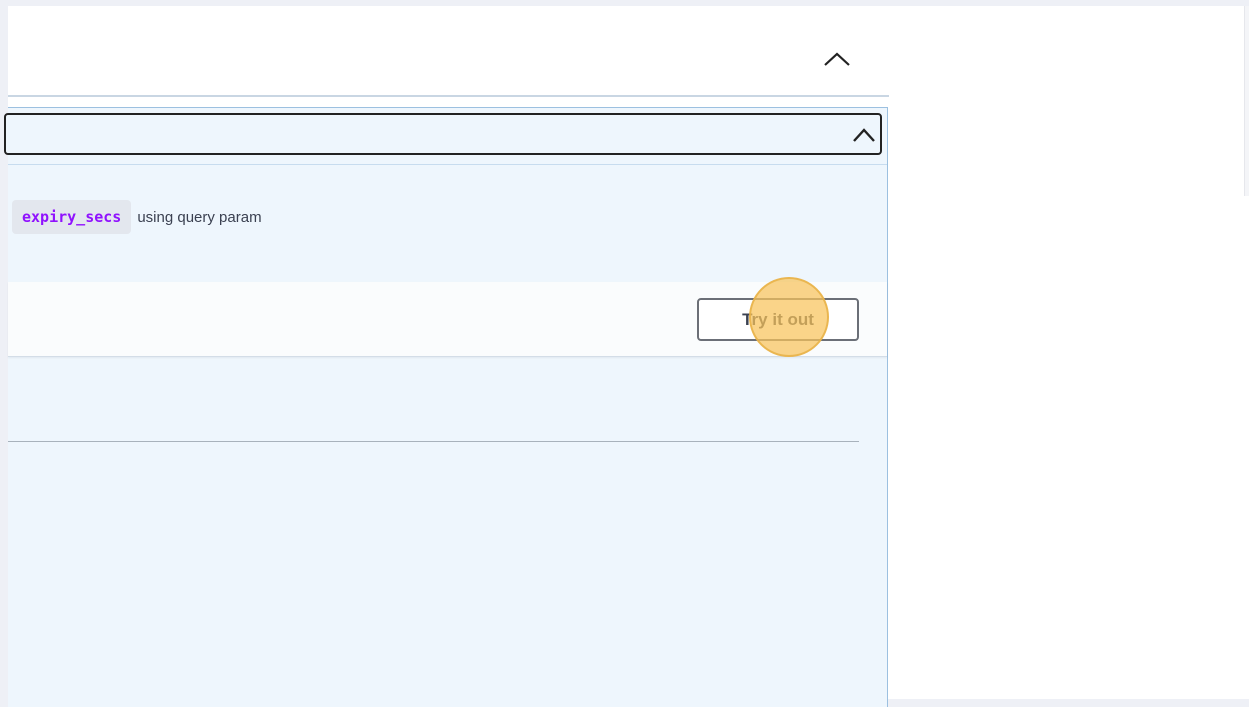  What do you see at coordinates (447, 164) in the screenshot?
I see `summary-divider` at bounding box center [447, 164].